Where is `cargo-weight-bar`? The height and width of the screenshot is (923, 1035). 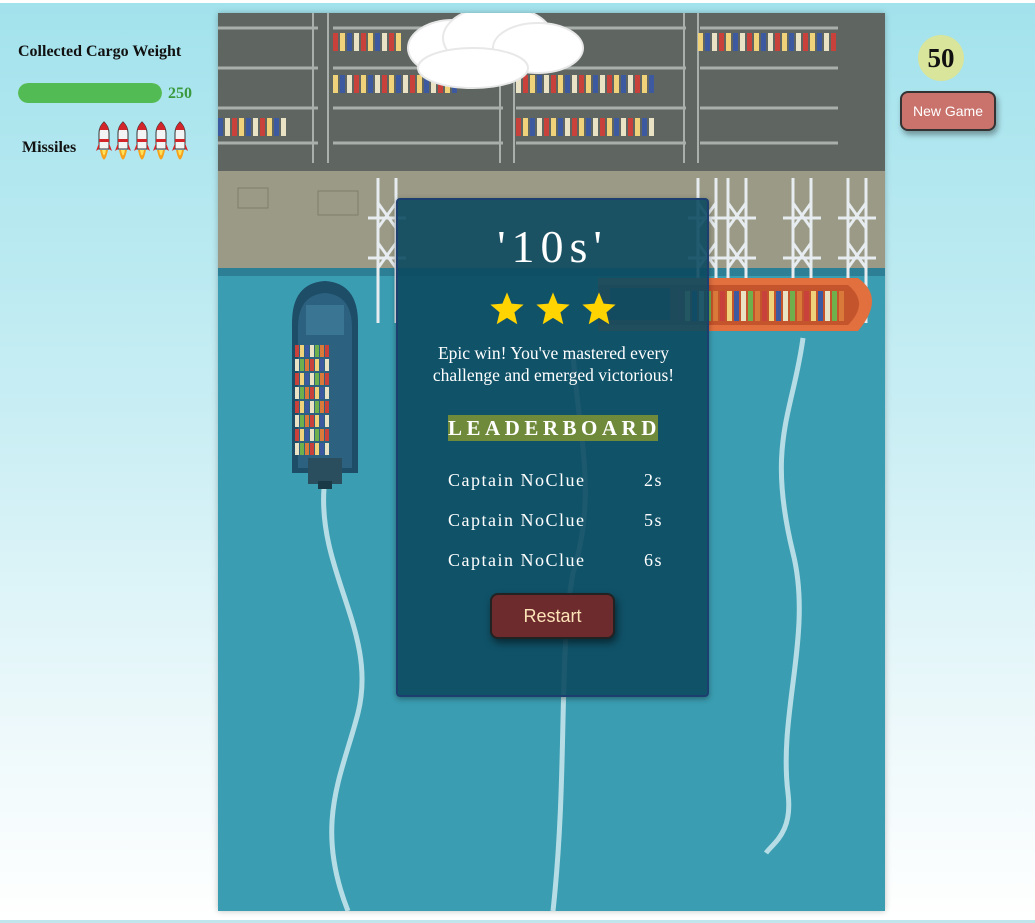
cargo-weight-bar is located at coordinates (90, 93).